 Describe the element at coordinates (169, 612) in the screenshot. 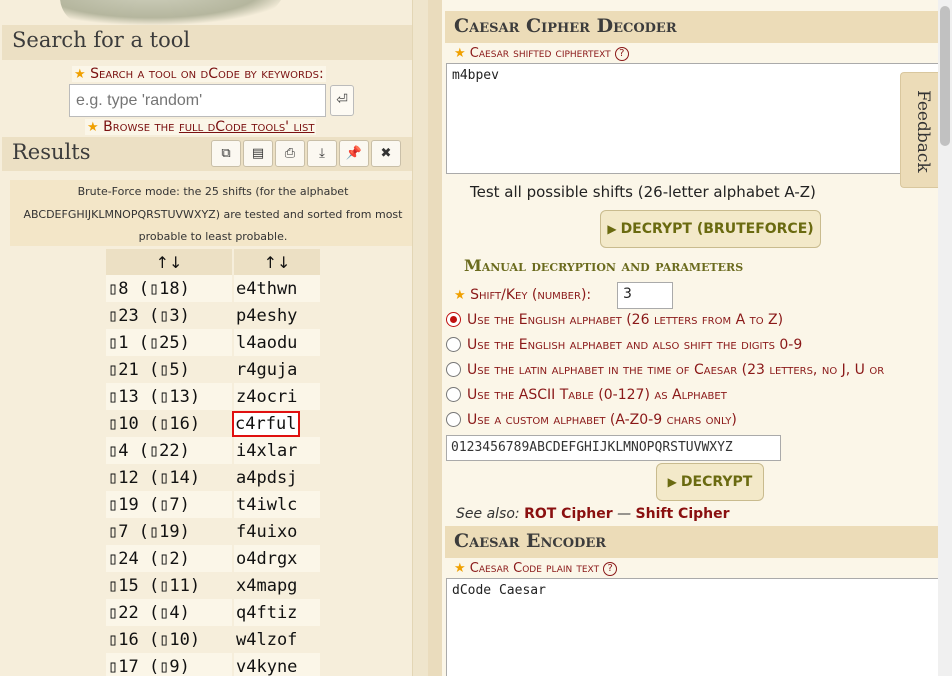

I see `shift-cell: ▯22 (▯4)` at that location.